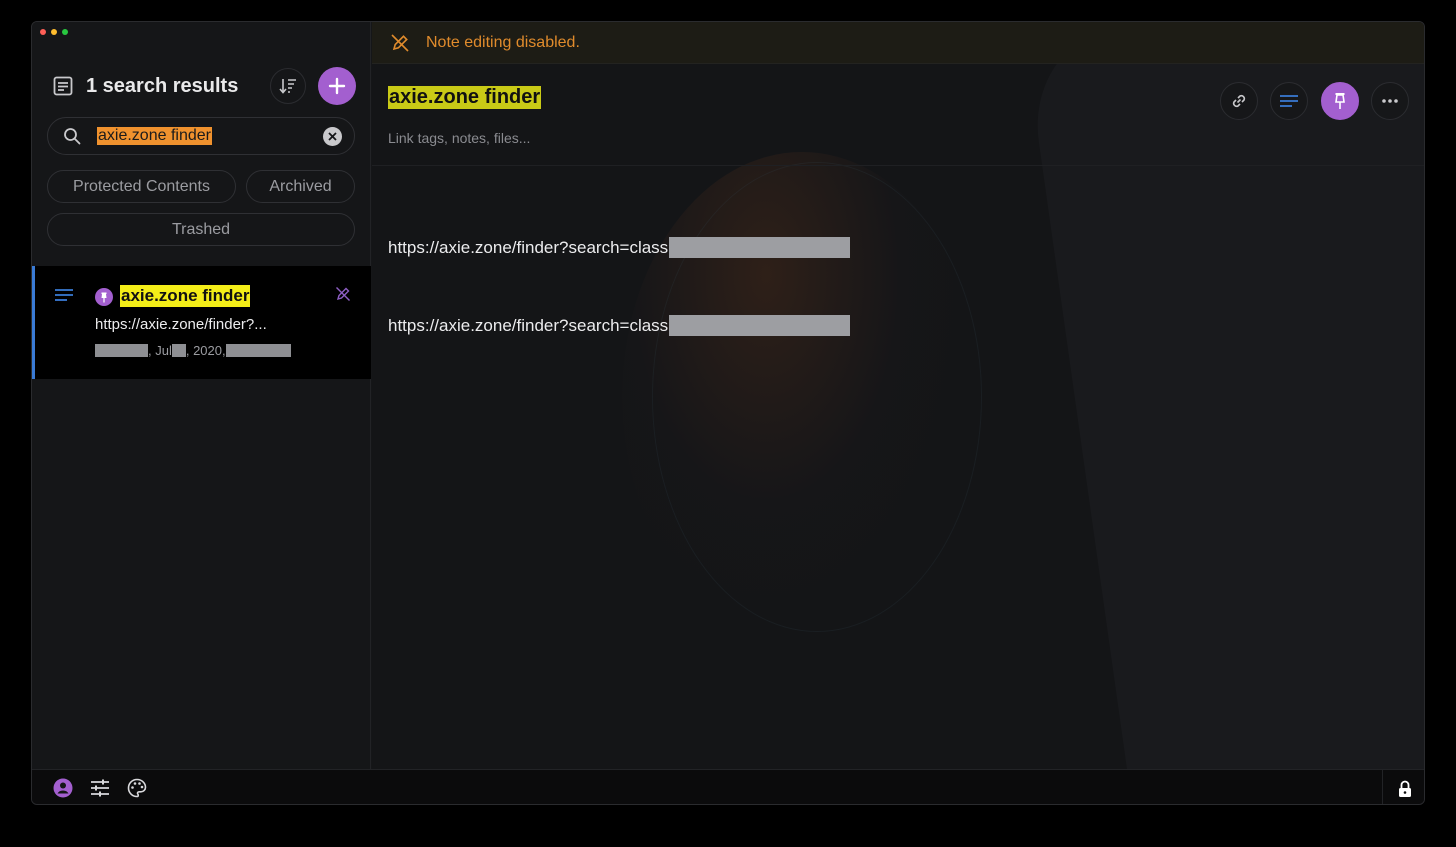 This screenshot has width=1456, height=847. What do you see at coordinates (898, 165) in the screenshot?
I see `header-divider` at bounding box center [898, 165].